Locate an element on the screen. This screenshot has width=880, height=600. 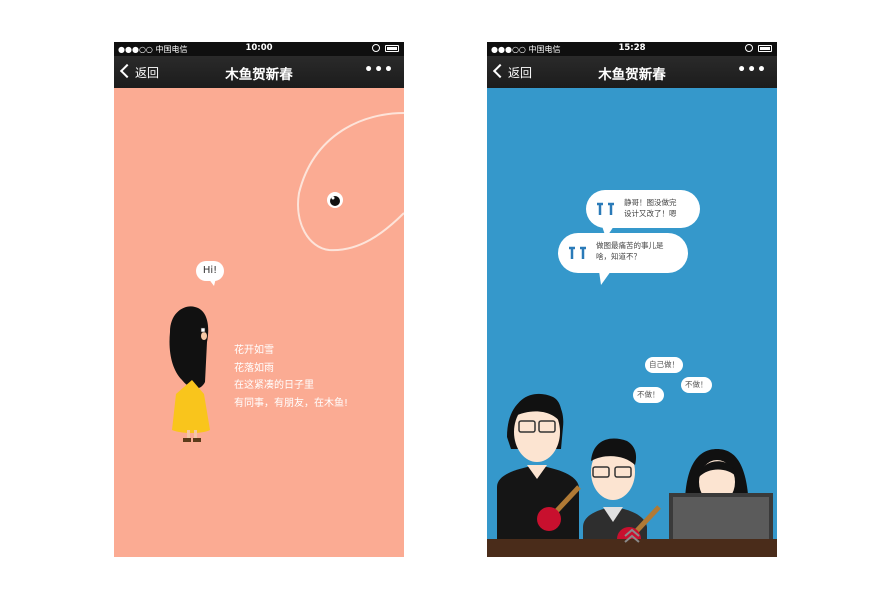
bubble-text: 做图最痛苦的事儿是 啥，知道不？ is located at coordinates (630, 251).